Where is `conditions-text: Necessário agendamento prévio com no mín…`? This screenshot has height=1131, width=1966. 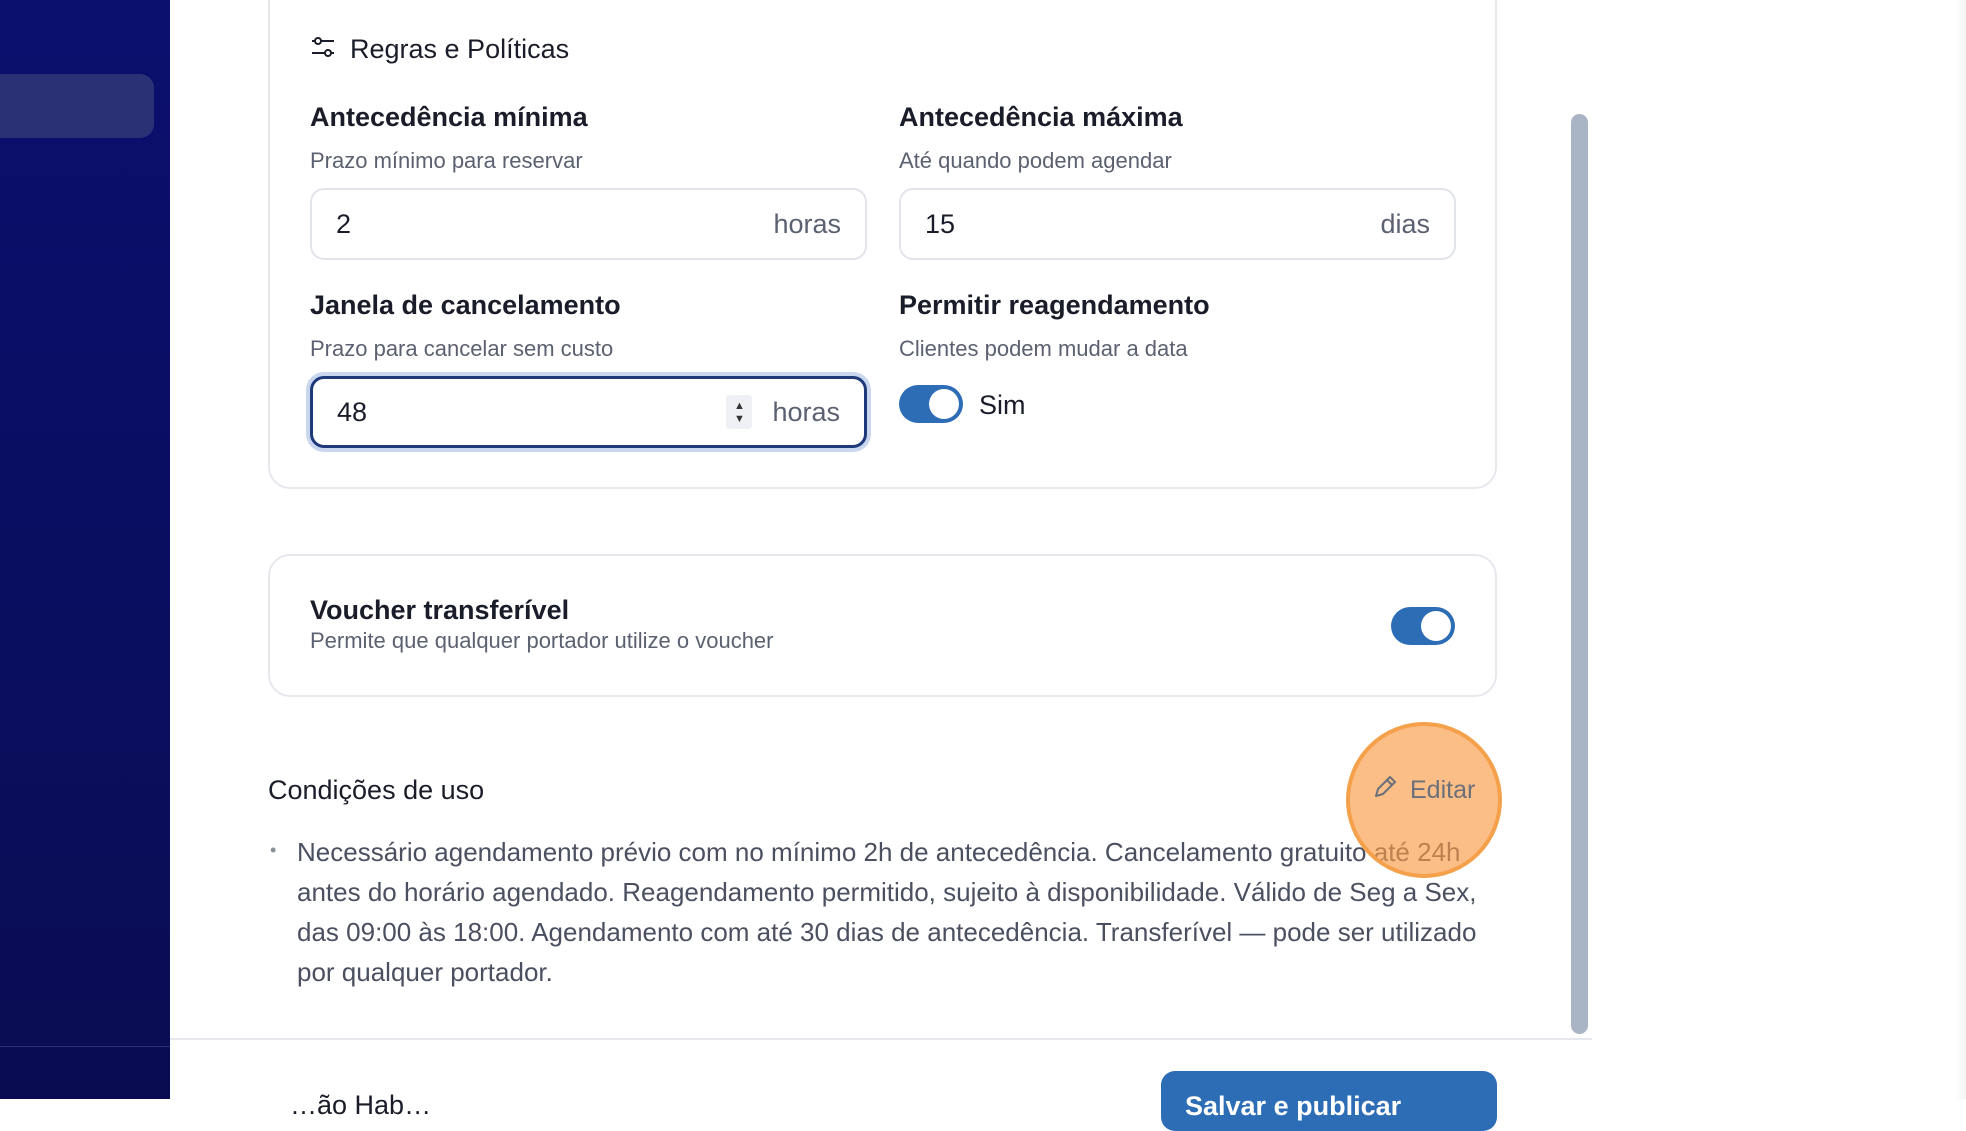 conditions-text: Necessário agendamento prévio com no mín… is located at coordinates (887, 912).